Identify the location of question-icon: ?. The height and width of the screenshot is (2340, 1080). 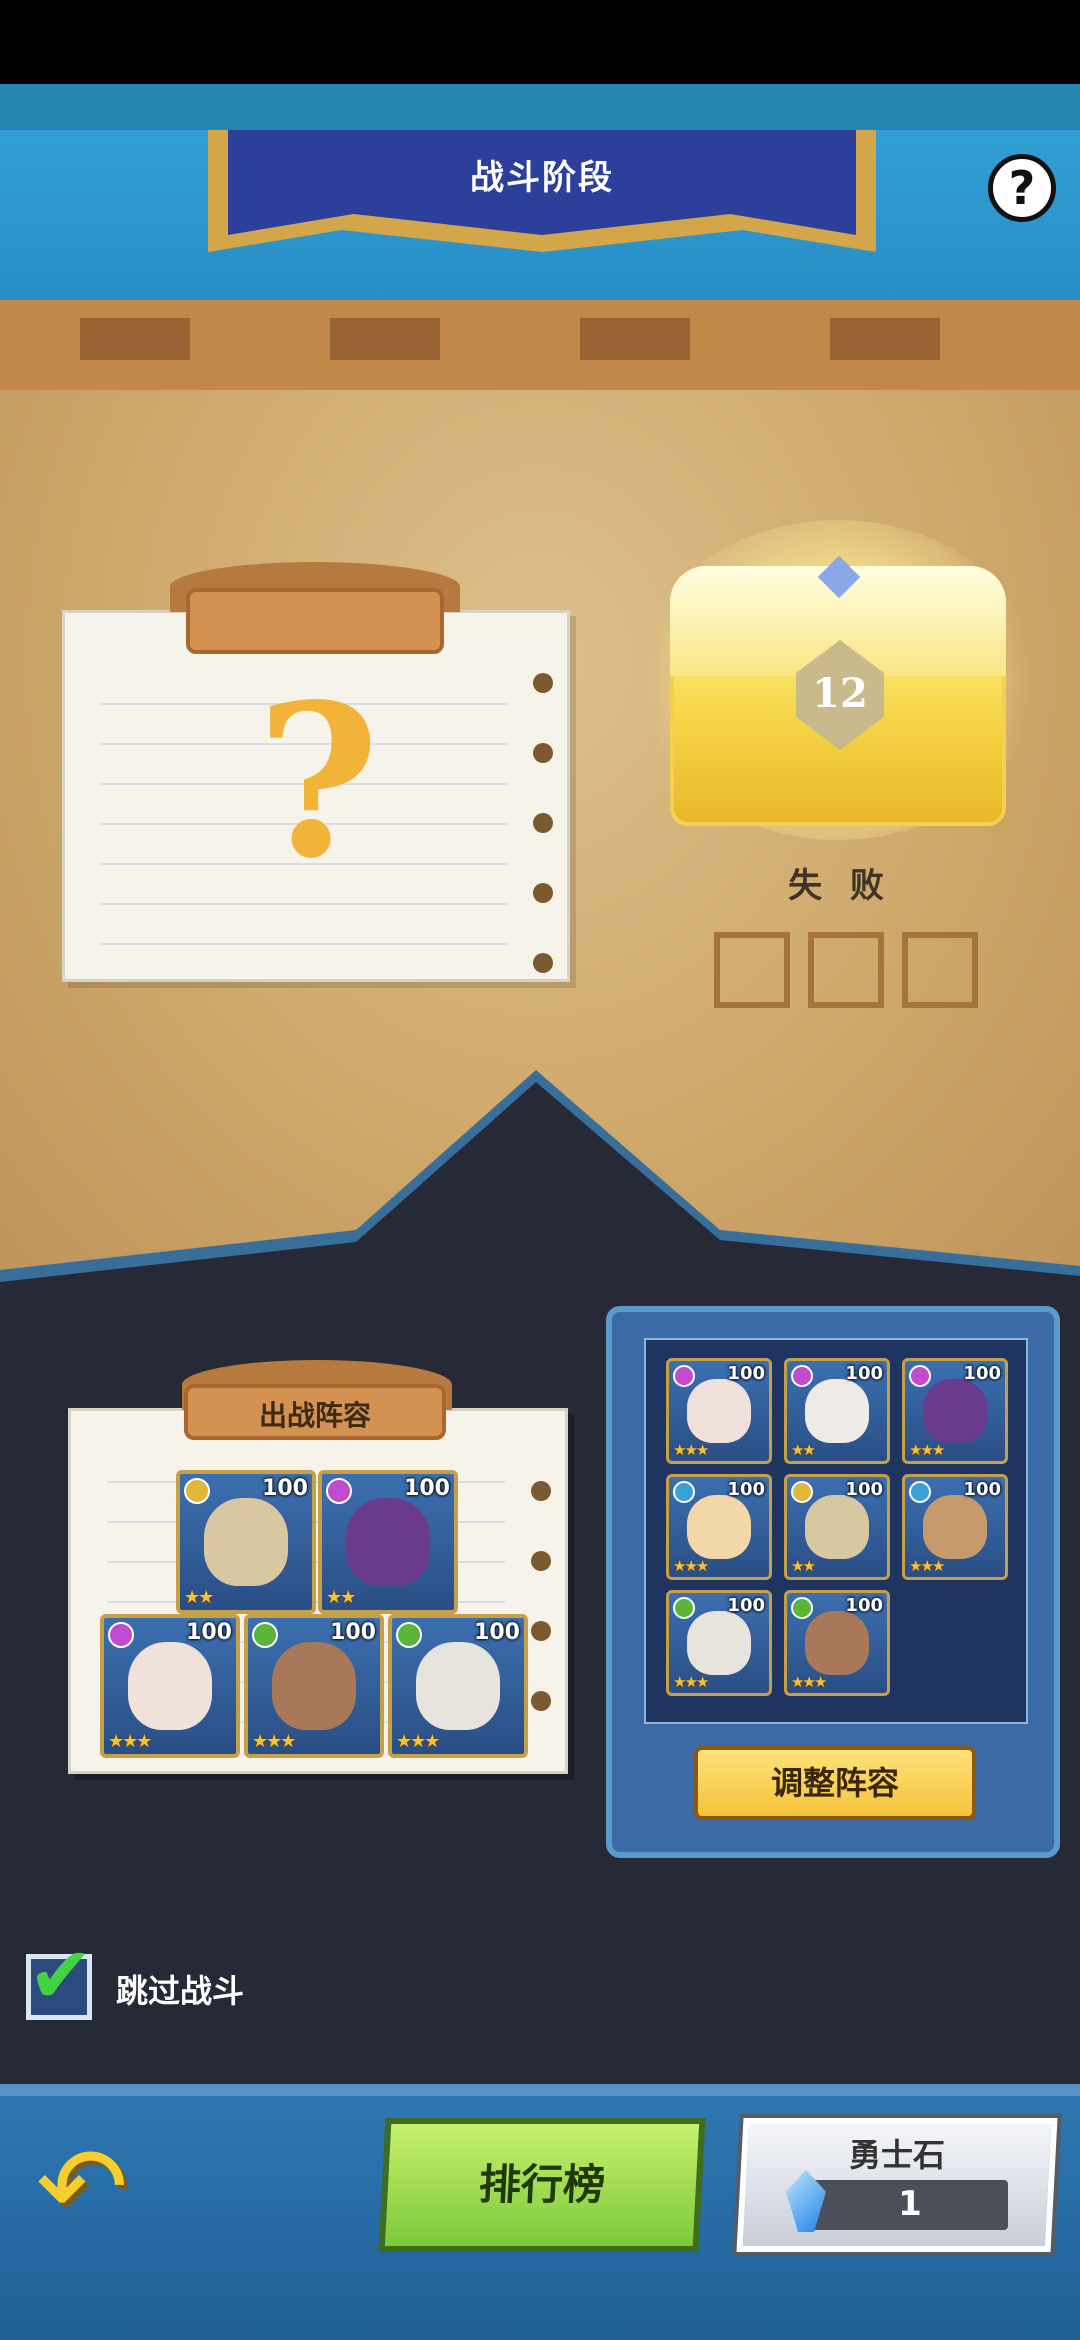
(1022, 188).